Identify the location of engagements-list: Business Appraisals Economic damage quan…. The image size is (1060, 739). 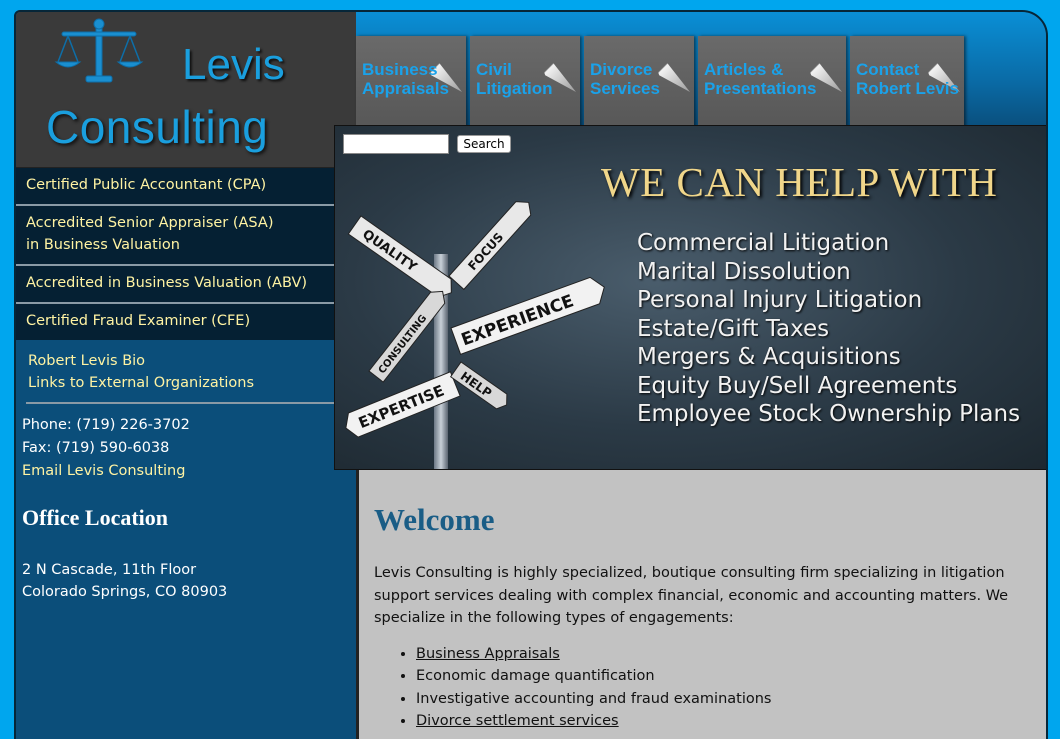
(721, 688).